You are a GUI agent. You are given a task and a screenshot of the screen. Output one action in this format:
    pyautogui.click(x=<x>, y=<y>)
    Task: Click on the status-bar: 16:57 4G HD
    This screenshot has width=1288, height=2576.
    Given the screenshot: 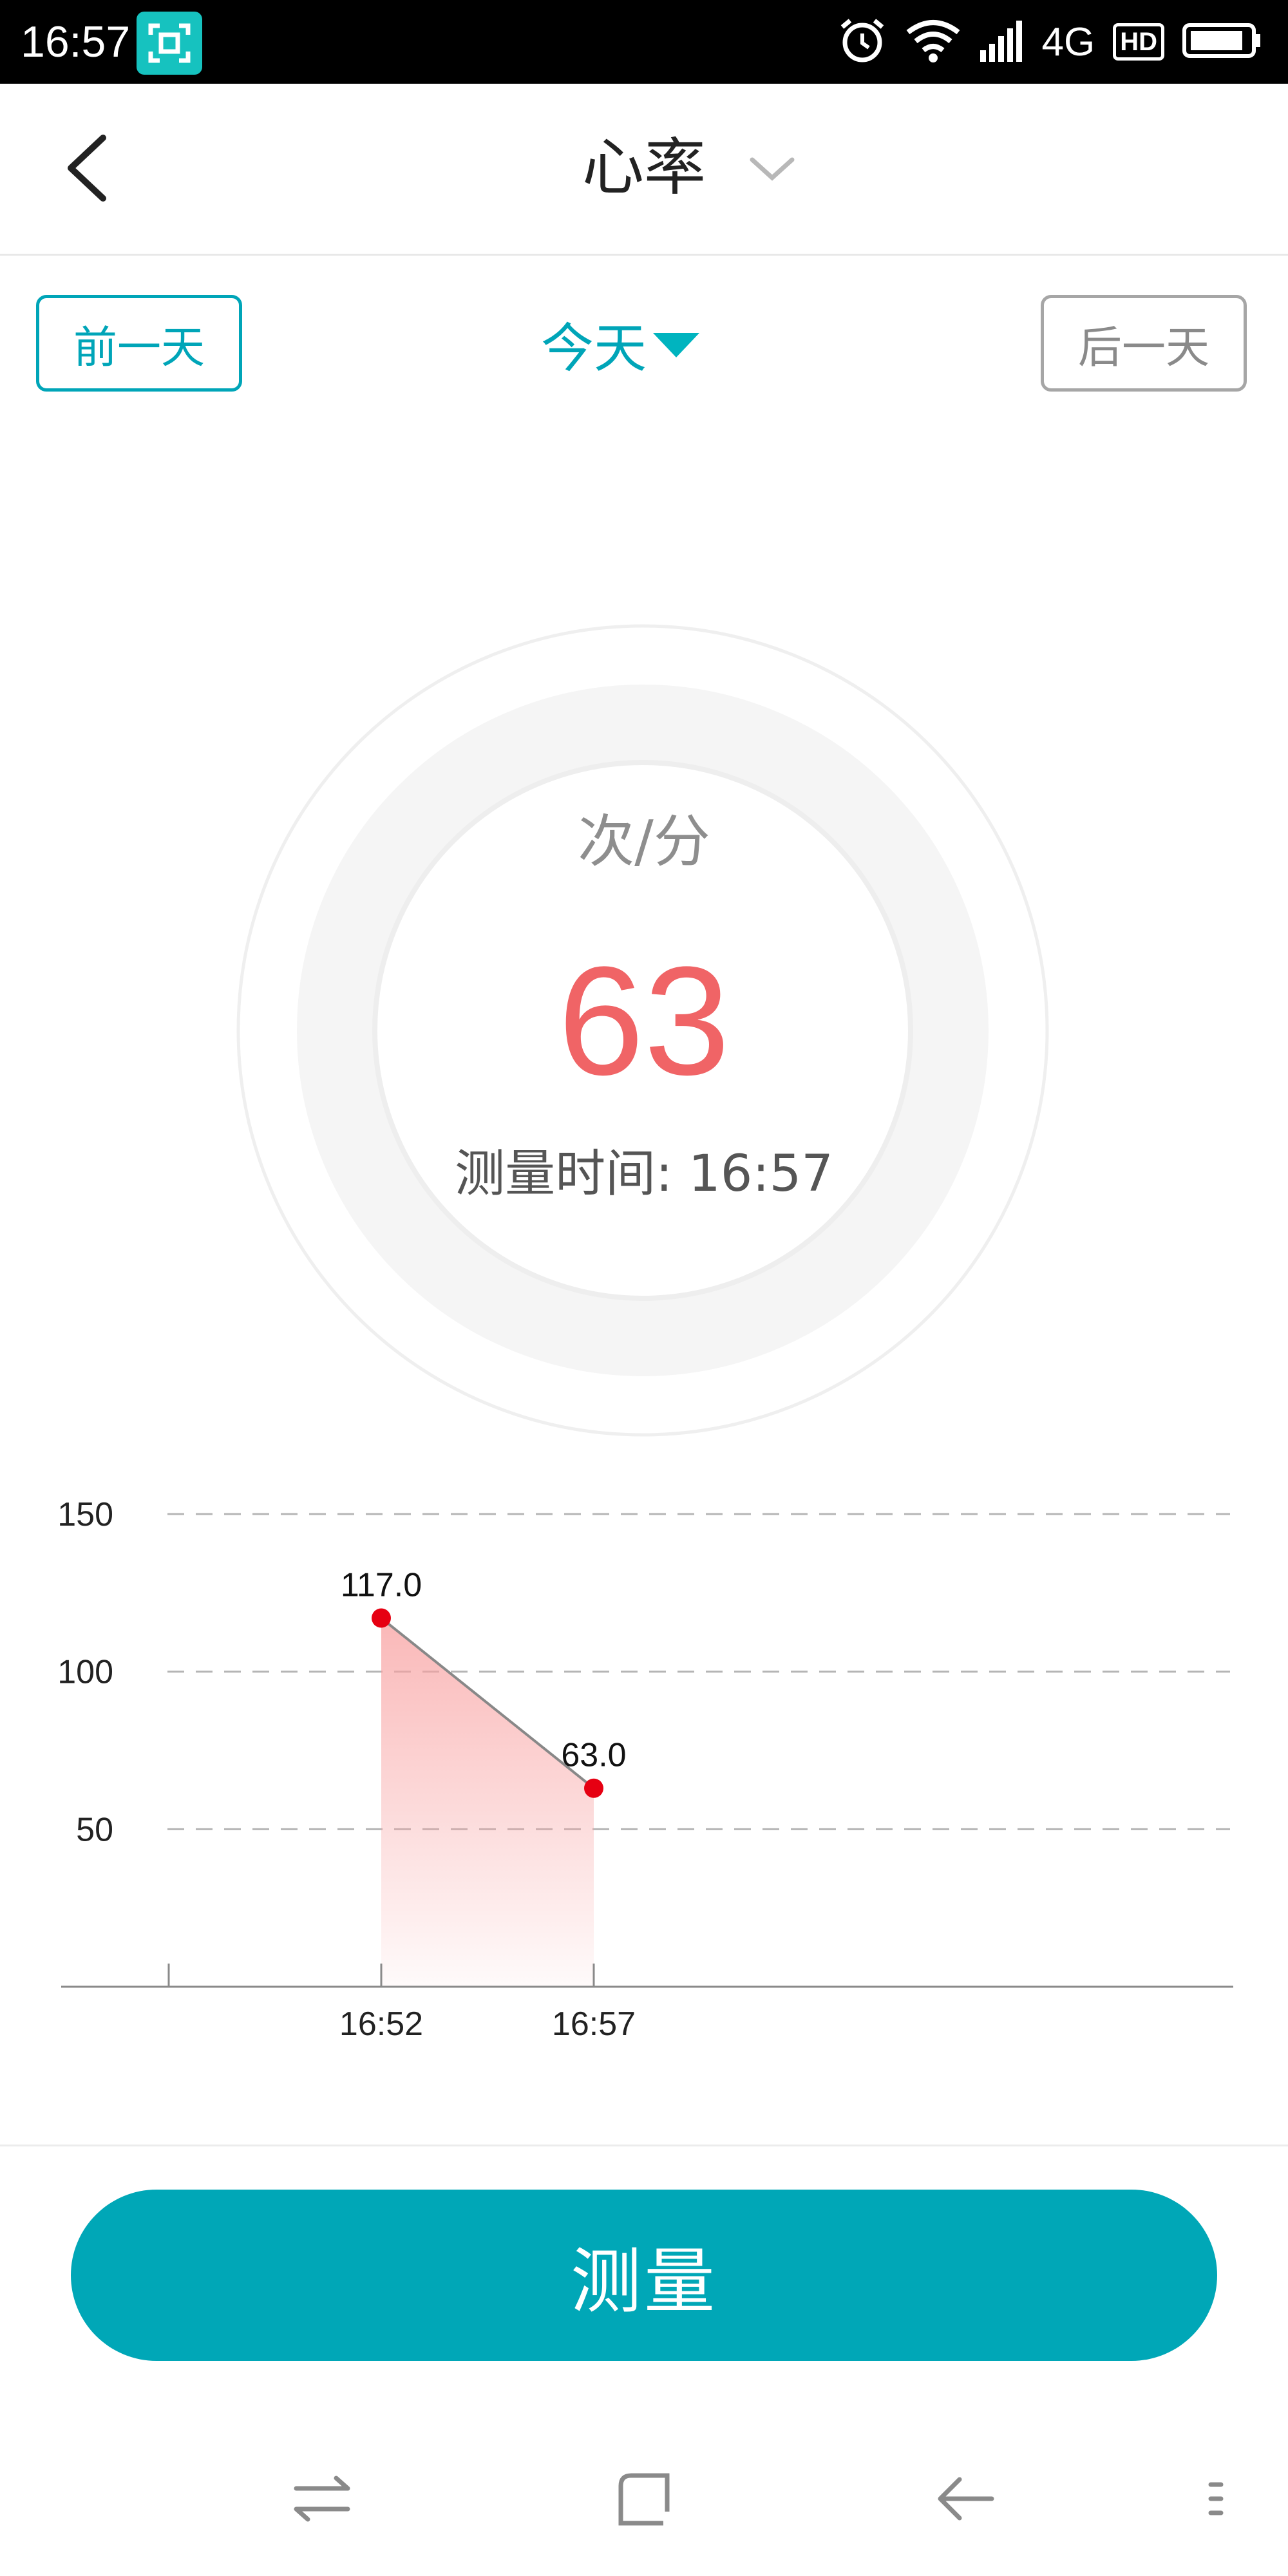 What is the action you would take?
    pyautogui.click(x=644, y=42)
    